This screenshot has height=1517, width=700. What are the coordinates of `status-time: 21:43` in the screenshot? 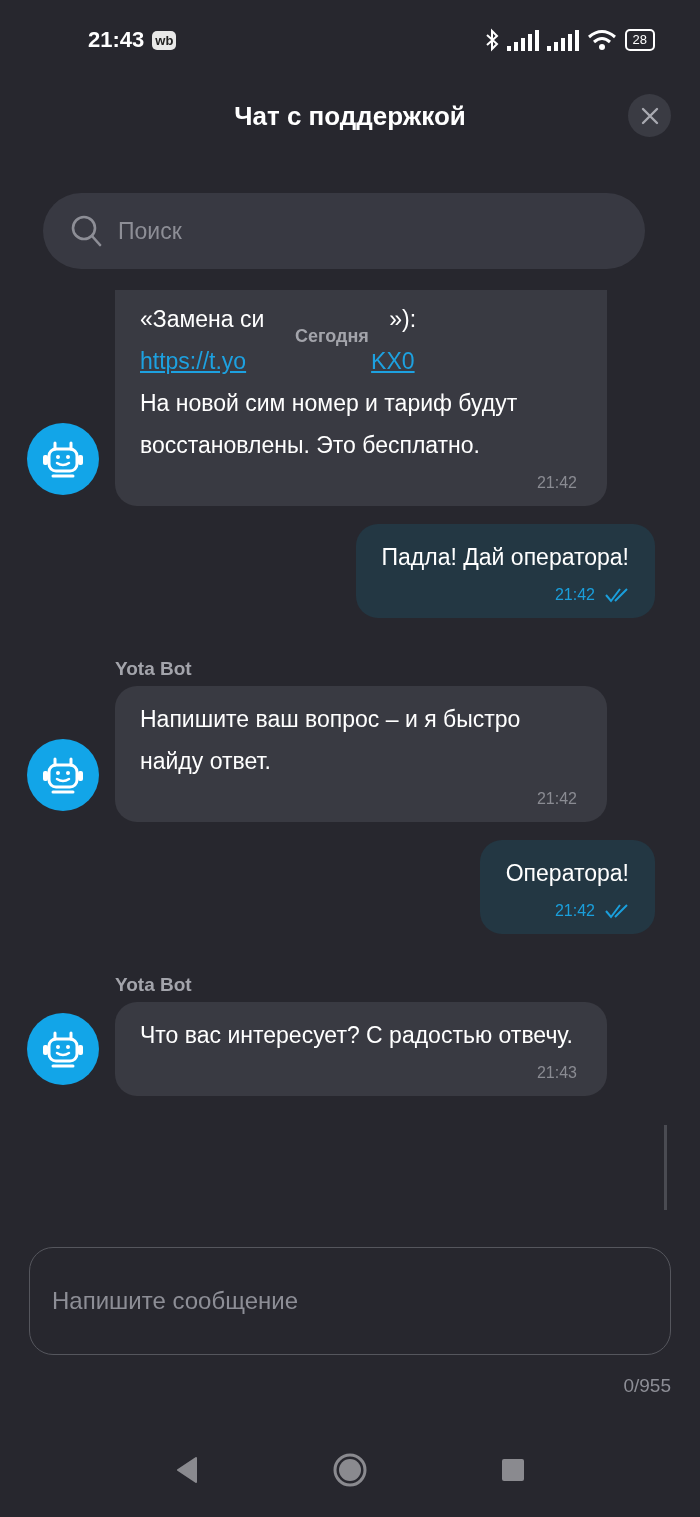 It's located at (116, 40).